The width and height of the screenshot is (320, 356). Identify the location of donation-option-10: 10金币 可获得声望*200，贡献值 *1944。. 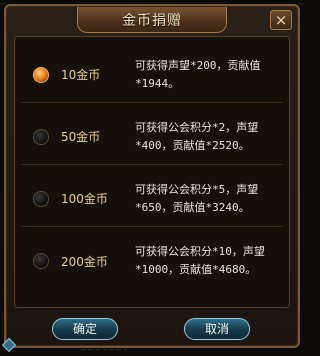
(152, 75).